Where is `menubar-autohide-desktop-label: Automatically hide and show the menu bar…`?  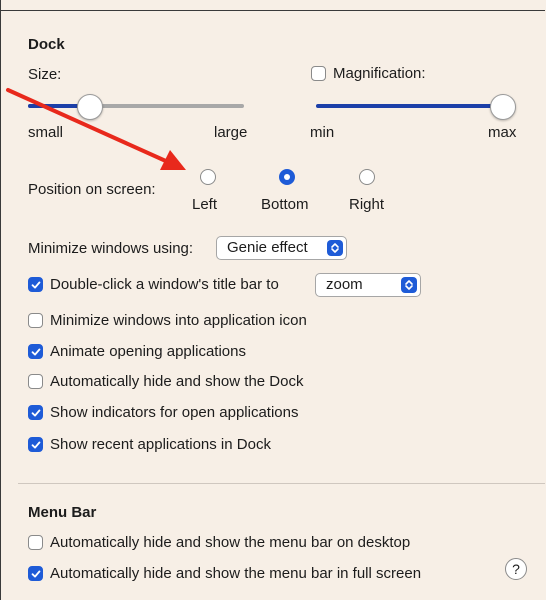 menubar-autohide-desktop-label: Automatically hide and show the menu bar… is located at coordinates (230, 542).